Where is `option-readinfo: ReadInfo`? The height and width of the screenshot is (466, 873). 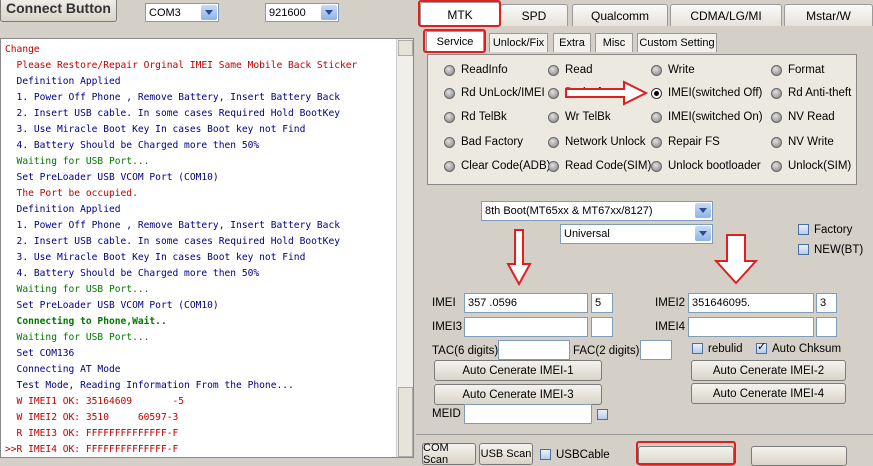 option-readinfo: ReadInfo is located at coordinates (476, 70).